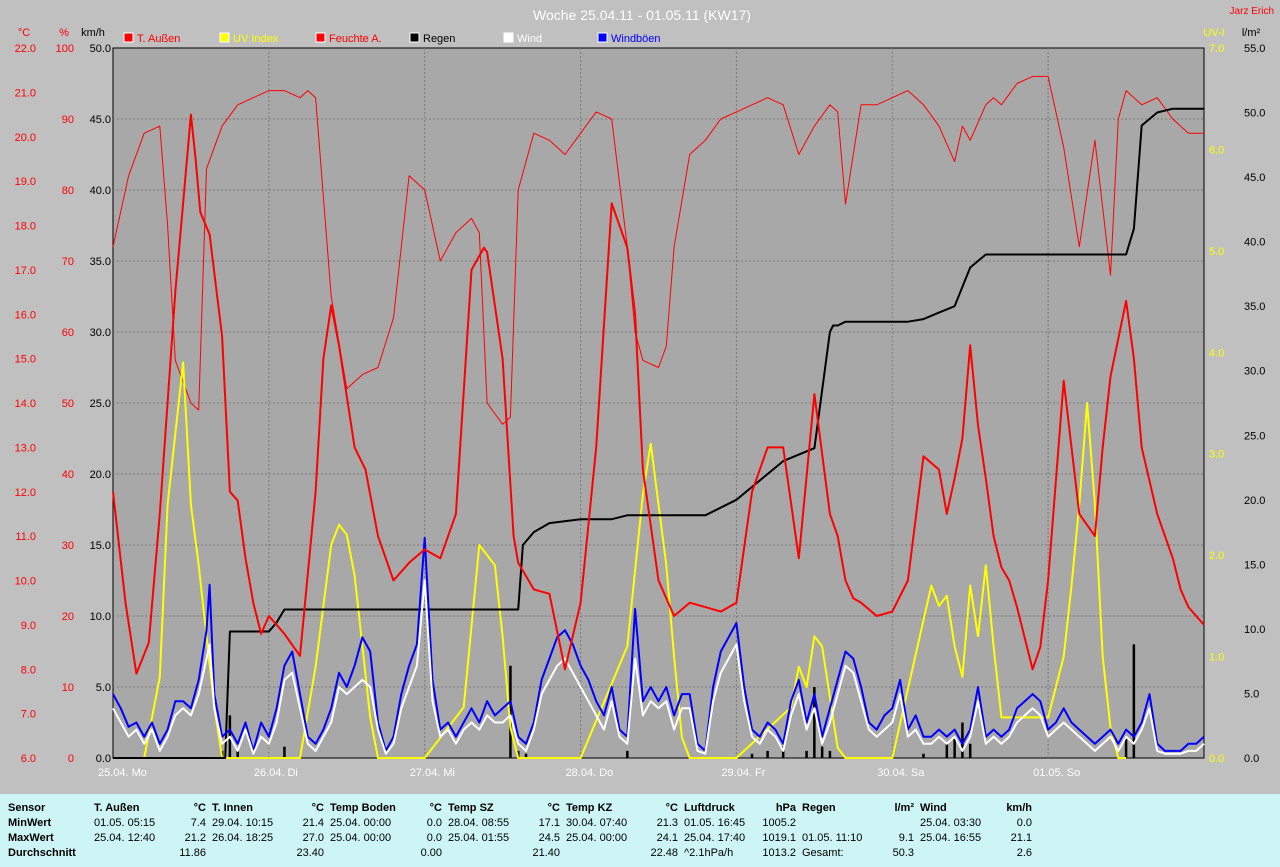  What do you see at coordinates (1254, 436) in the screenshot?
I see `tick-label-rain-lm2: 25.0` at bounding box center [1254, 436].